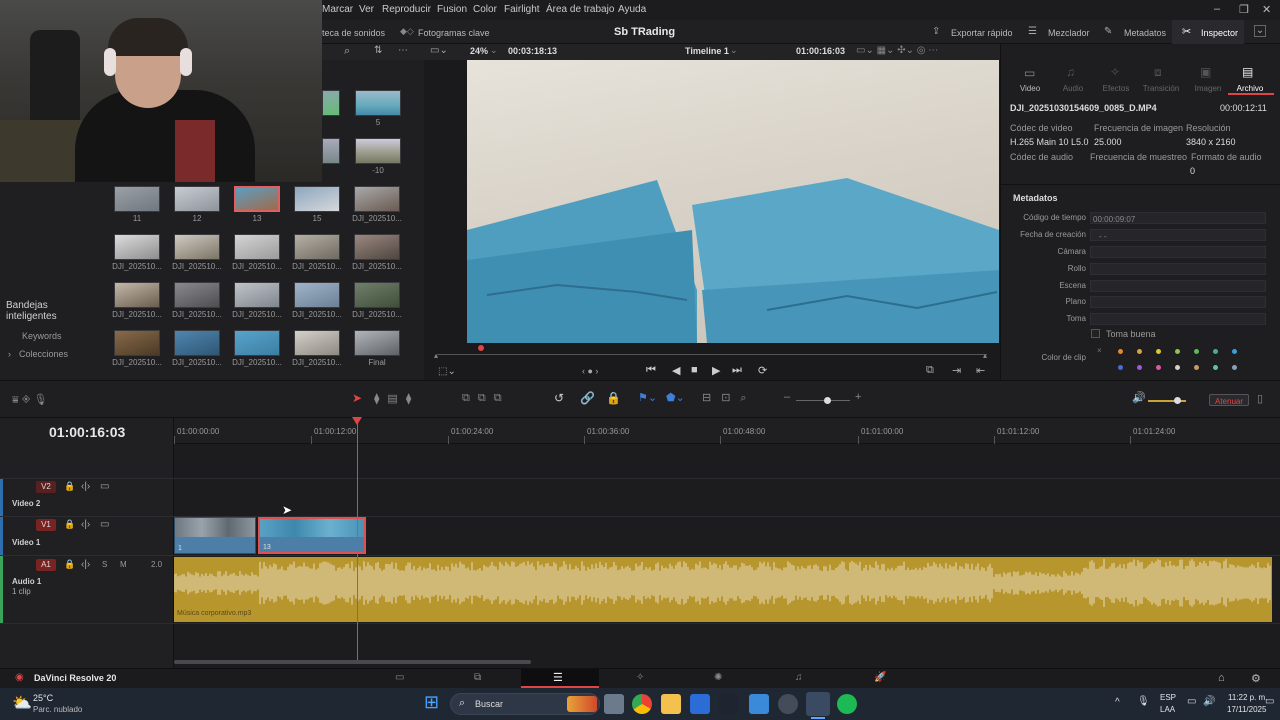 Image resolution: width=1280 pixels, height=720 pixels. I want to click on sound-library-button: teca de sonidos, so click(353, 33).